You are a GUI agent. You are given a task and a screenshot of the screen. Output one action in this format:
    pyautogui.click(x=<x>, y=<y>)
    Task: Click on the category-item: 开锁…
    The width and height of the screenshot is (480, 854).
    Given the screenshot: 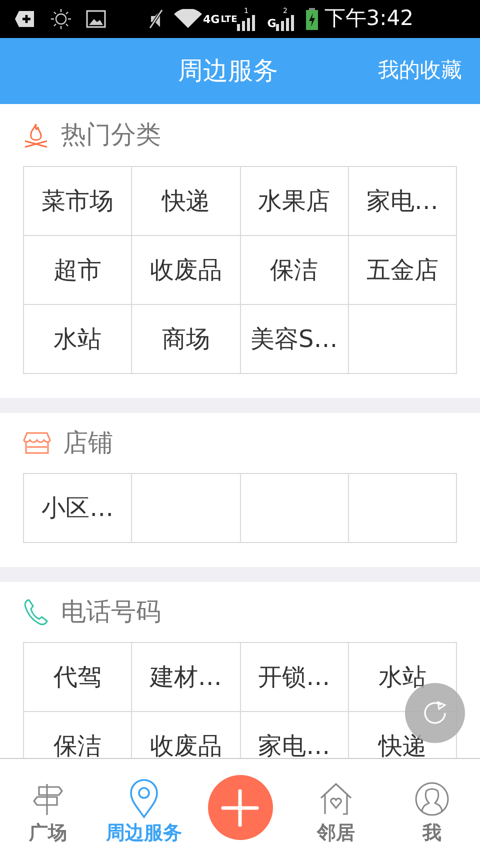 What is the action you would take?
    pyautogui.click(x=294, y=677)
    